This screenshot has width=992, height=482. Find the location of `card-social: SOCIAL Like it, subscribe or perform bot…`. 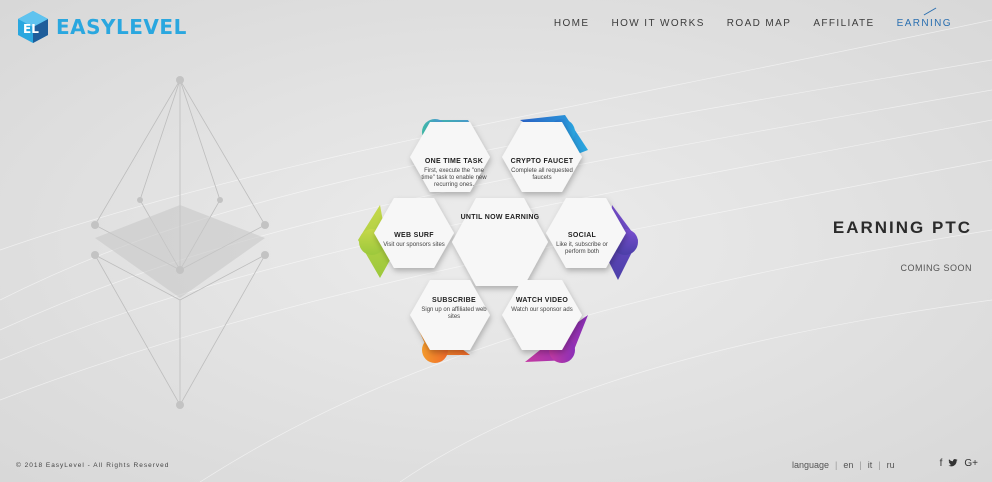

card-social: SOCIAL Like it, subscribe or perform bot… is located at coordinates (582, 244).